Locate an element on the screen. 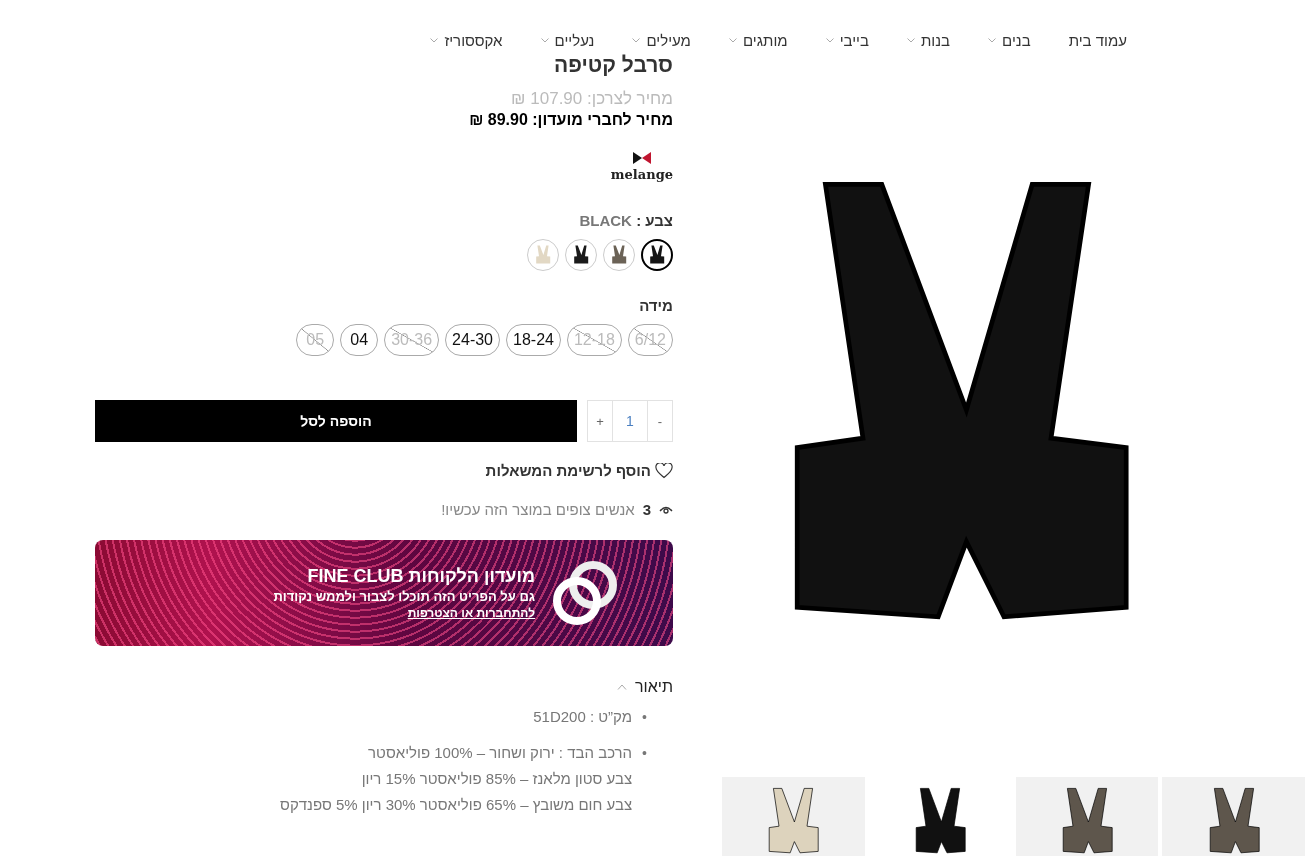  bow-logo-icon is located at coordinates (641, 158).